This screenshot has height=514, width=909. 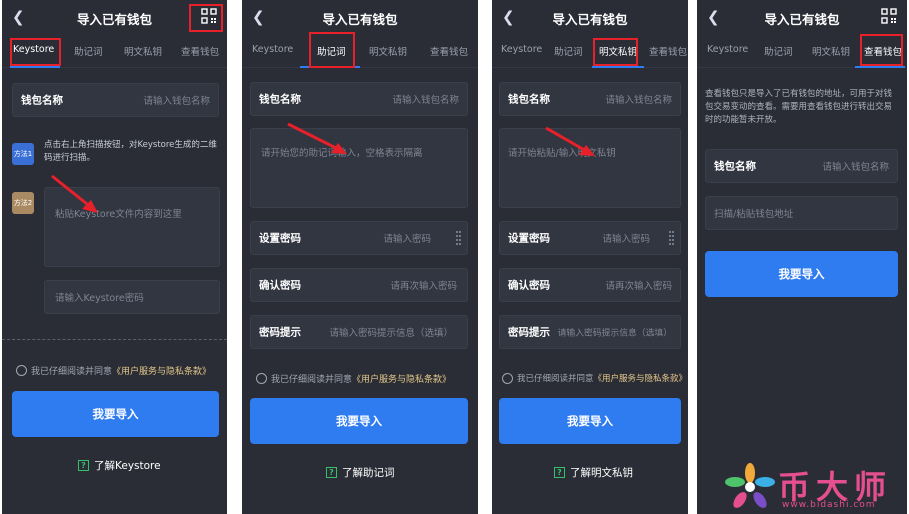 I want to click on wallet-address-input: 扫描/粘贴钱包地址, so click(x=801, y=213).